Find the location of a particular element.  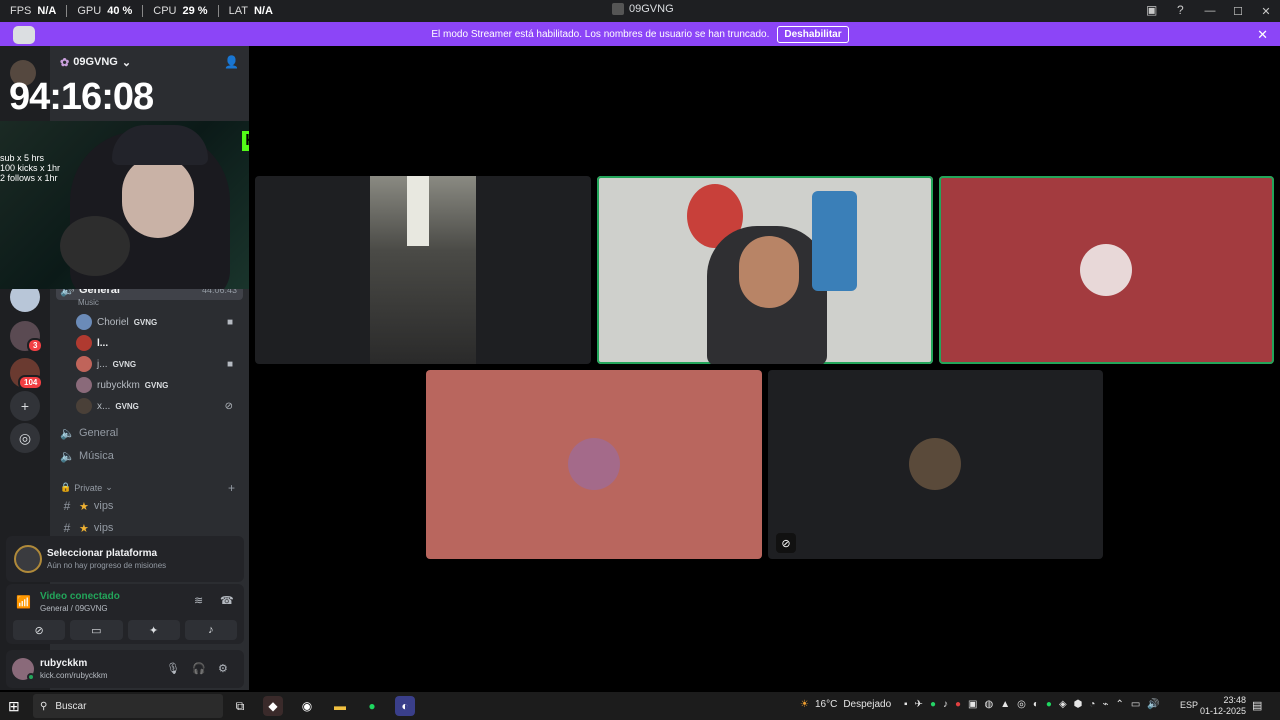

quest-title: Seleccionar plataforma is located at coordinates (102, 553).